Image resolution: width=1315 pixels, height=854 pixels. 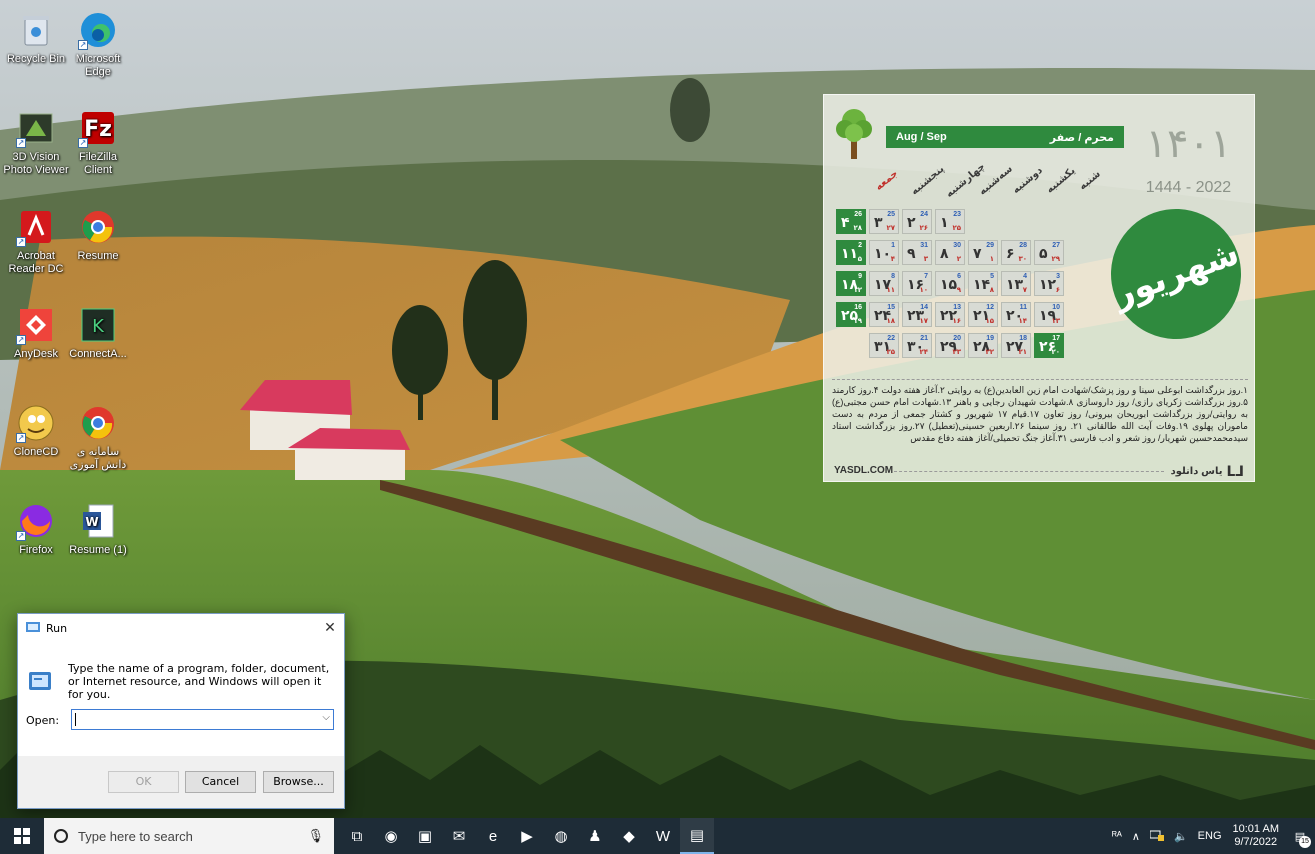 I want to click on anydesk-icon: ◆, so click(x=629, y=836).